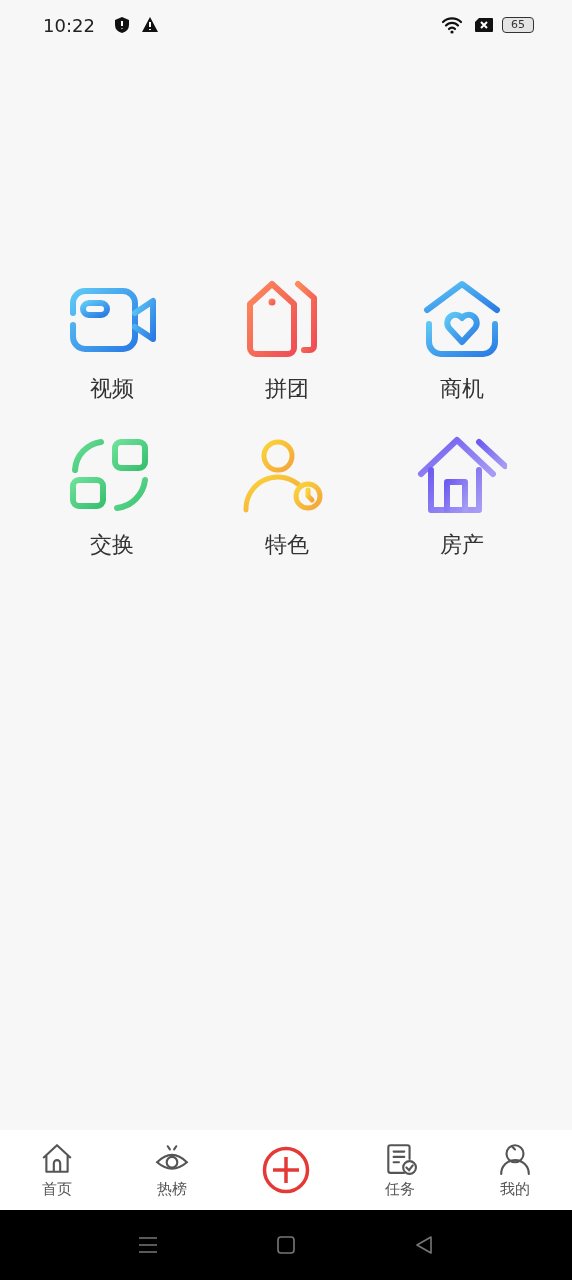  I want to click on tab-item: 任务, so click(400, 1170).